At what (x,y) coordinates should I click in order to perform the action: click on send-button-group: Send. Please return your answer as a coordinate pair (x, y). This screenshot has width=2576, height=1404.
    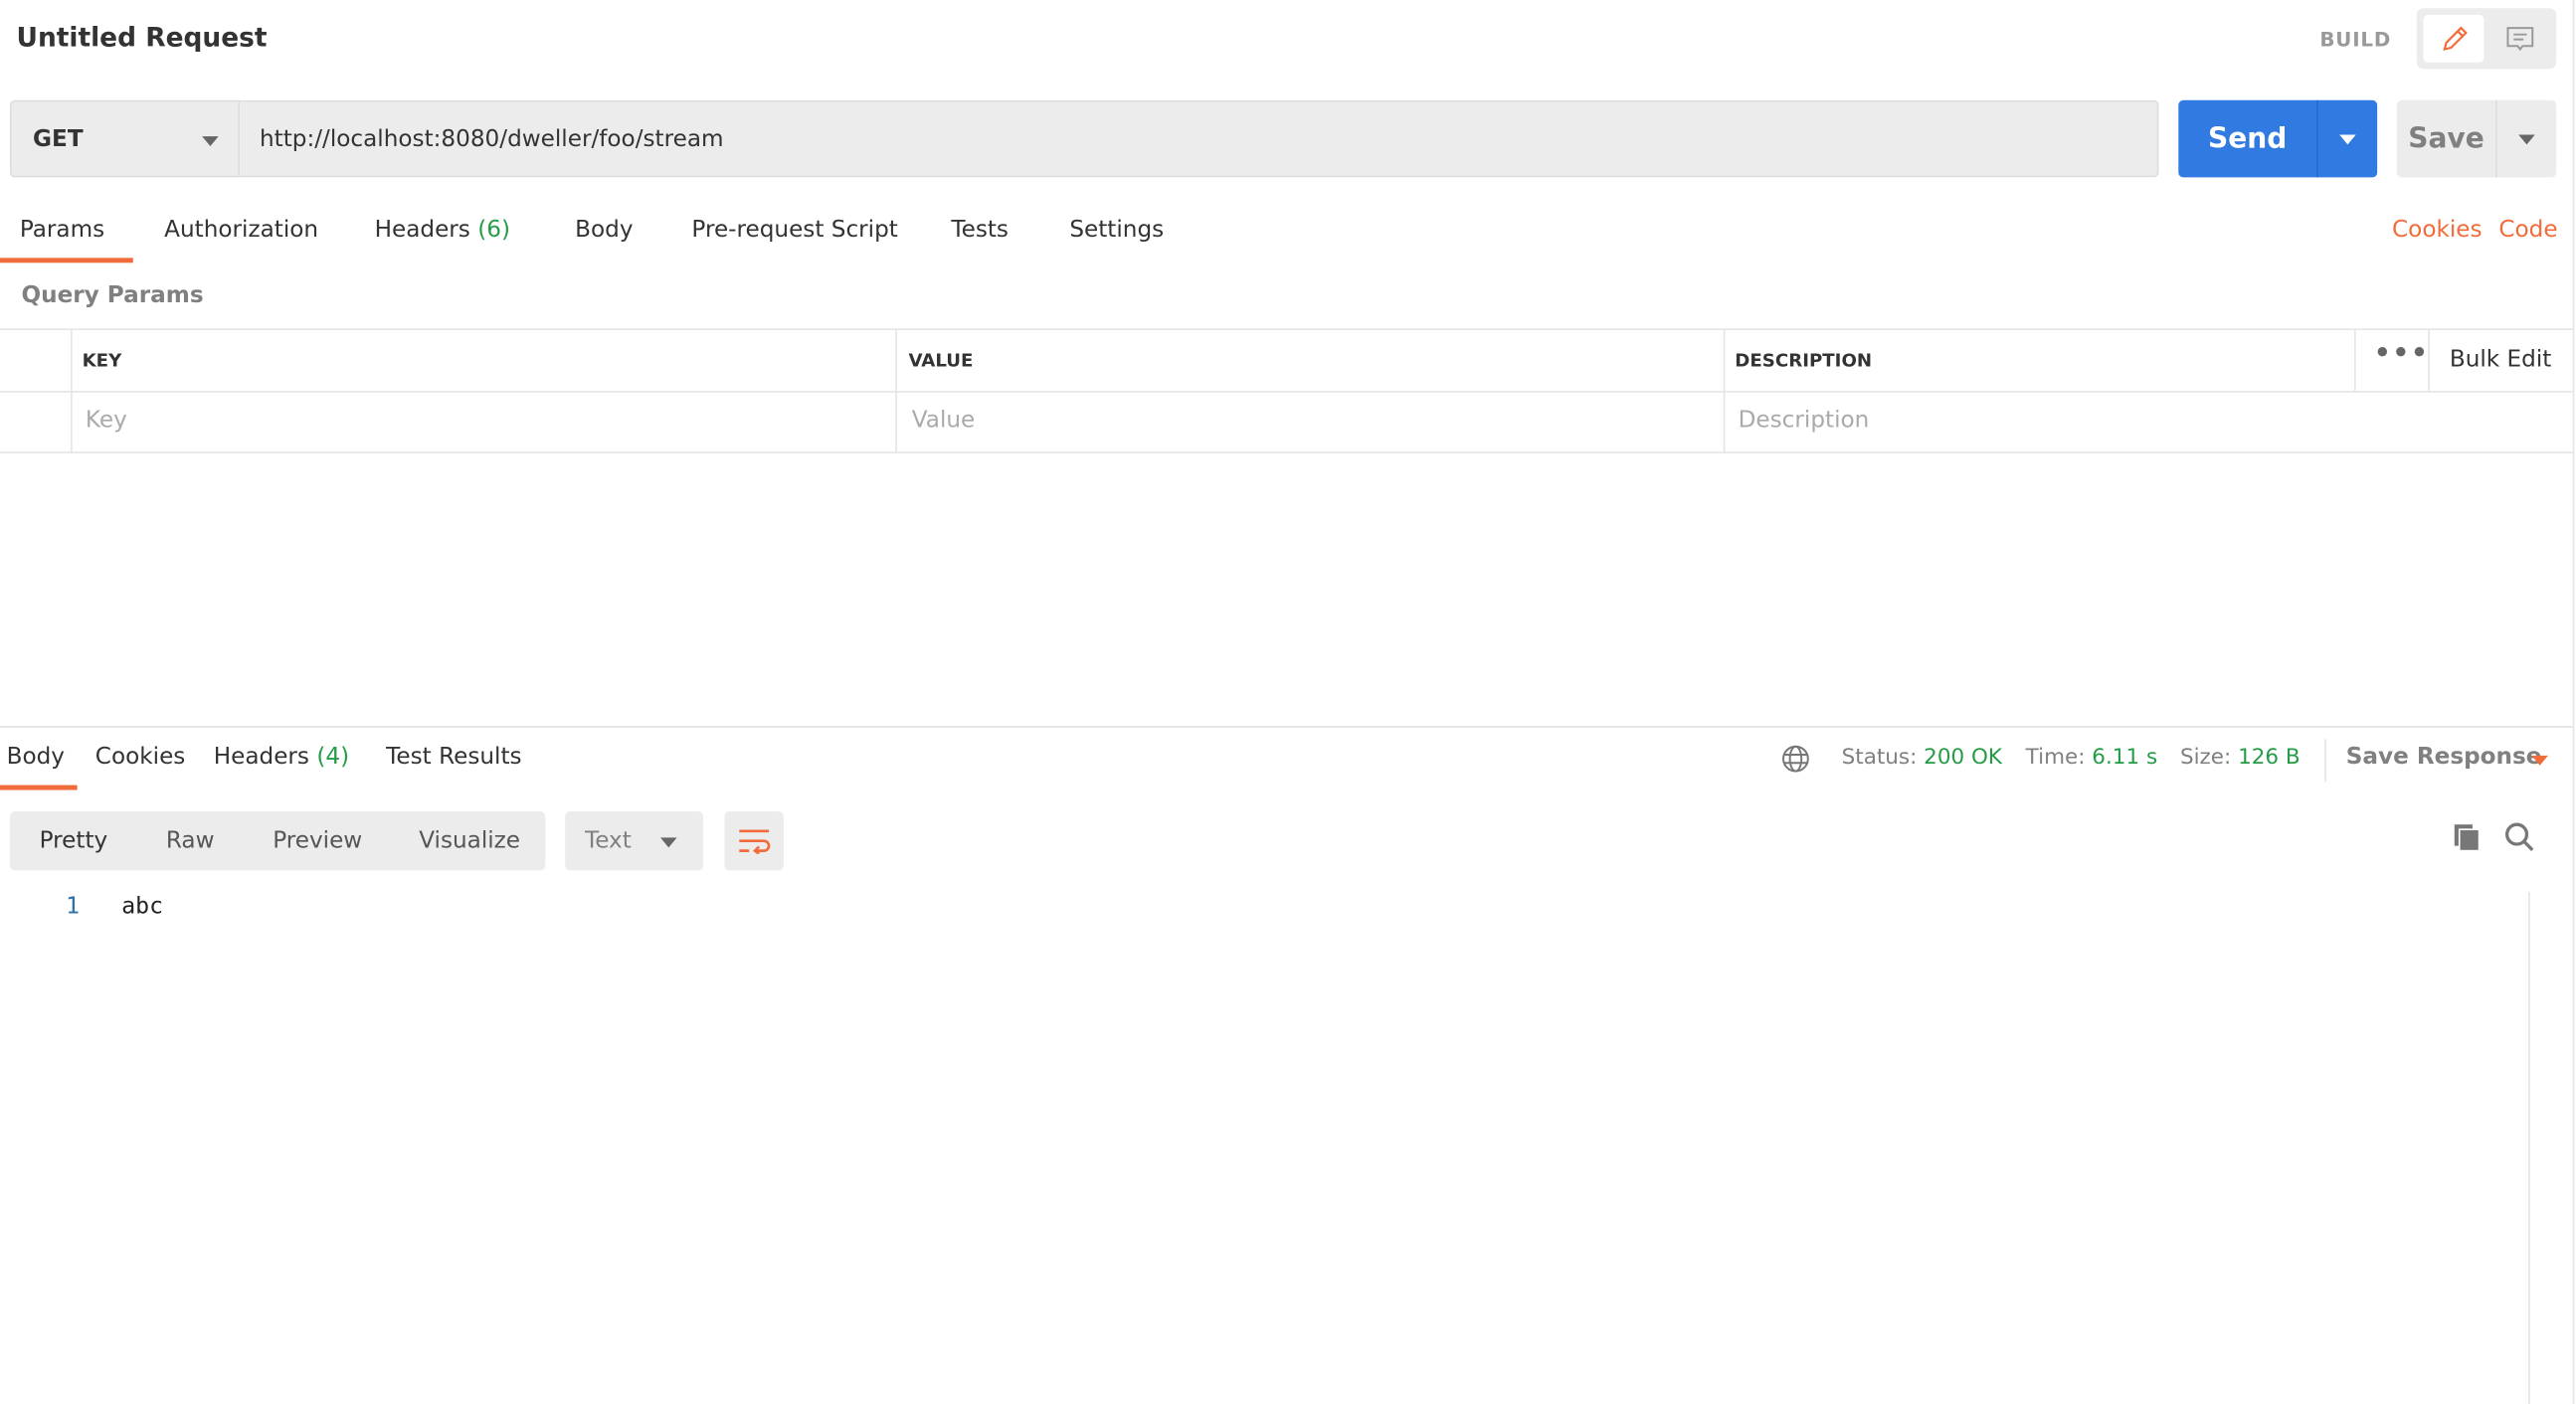
    Looking at the image, I should click on (2278, 138).